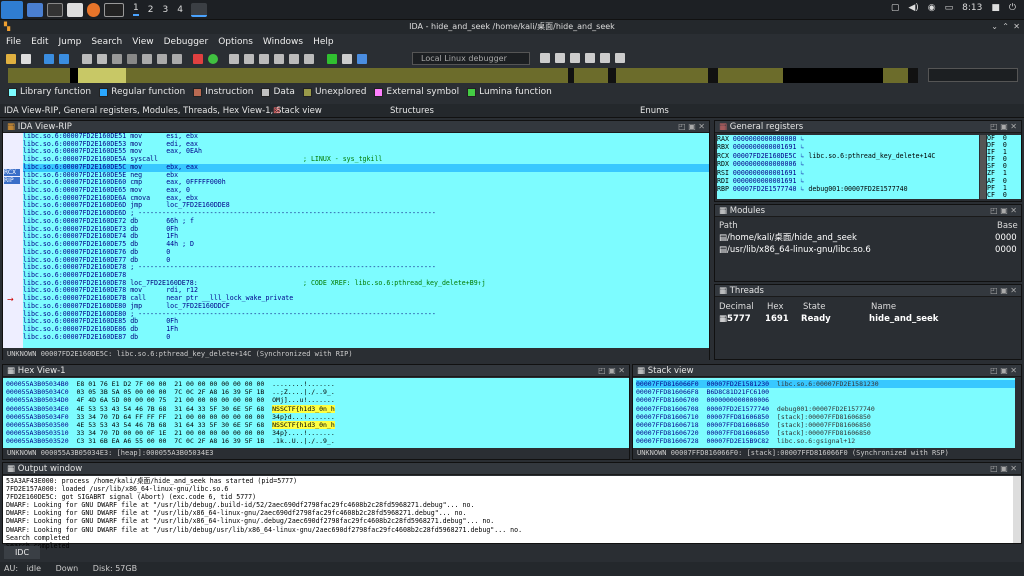  I want to click on disasm-line: libc.so.6:00007FD2E160DE87 db 0, so click(366, 337).